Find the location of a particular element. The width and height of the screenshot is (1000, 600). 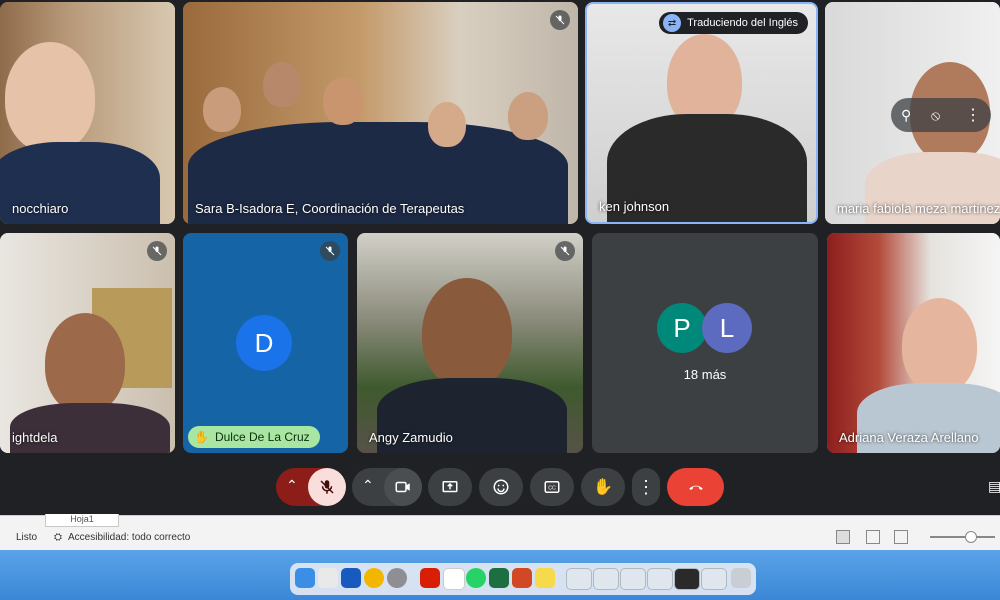

participant-tile: ightdela is located at coordinates (87, 343).